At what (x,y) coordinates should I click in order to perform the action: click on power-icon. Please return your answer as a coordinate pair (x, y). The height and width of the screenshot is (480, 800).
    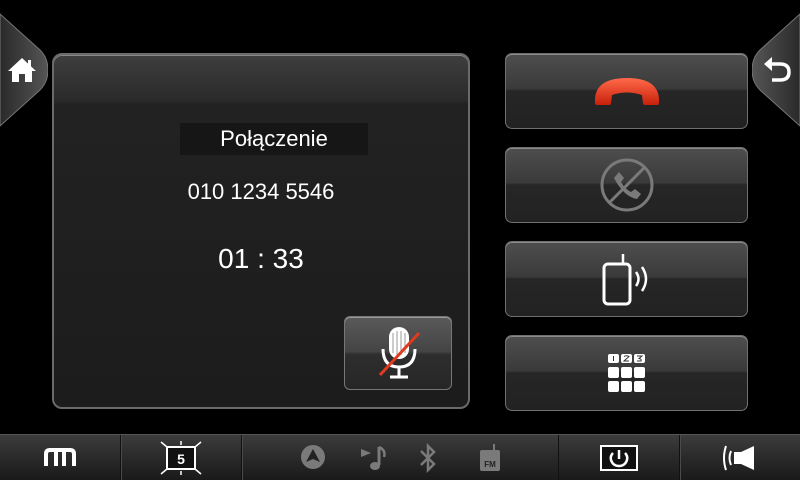
    Looking at the image, I should click on (619, 457).